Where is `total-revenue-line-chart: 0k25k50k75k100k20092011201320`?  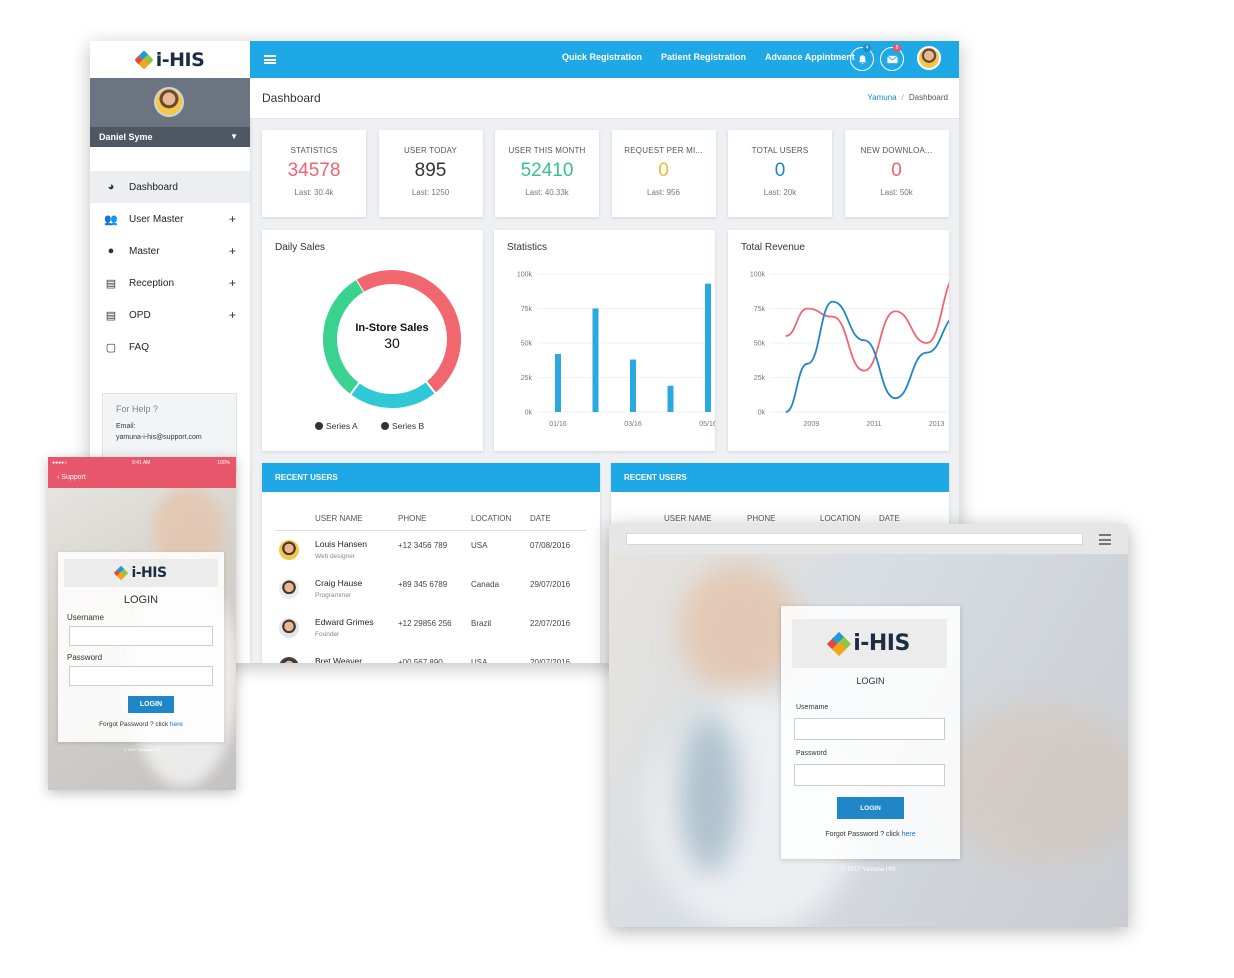 total-revenue-line-chart: 0k25k50k75k100k20092011201320 is located at coordinates (849, 350).